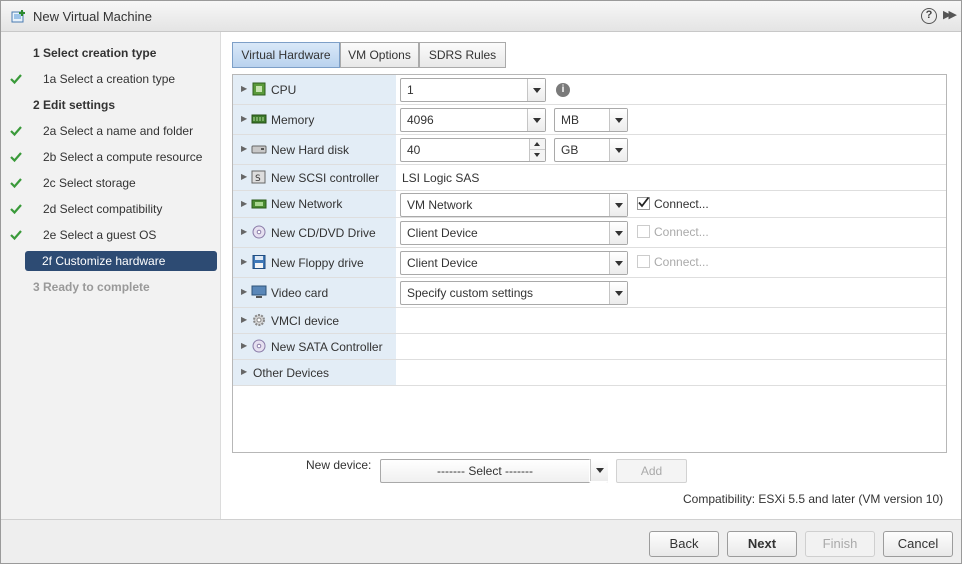 Image resolution: width=962 pixels, height=564 pixels. What do you see at coordinates (109, 79) in the screenshot?
I see `step-1a: 1a Select a creation type` at bounding box center [109, 79].